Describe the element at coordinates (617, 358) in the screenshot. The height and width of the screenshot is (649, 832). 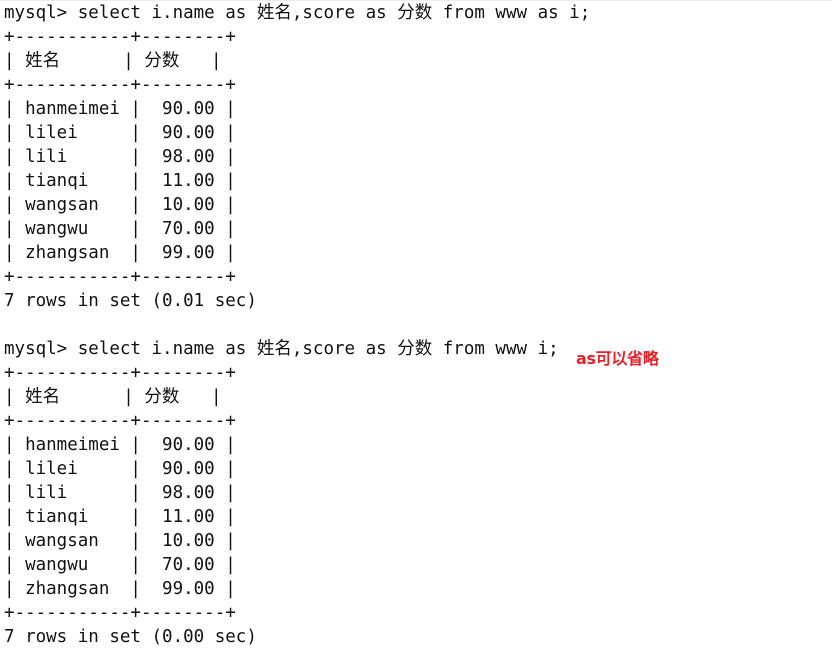
I see `annotation-as-optional: as可以省略` at that location.